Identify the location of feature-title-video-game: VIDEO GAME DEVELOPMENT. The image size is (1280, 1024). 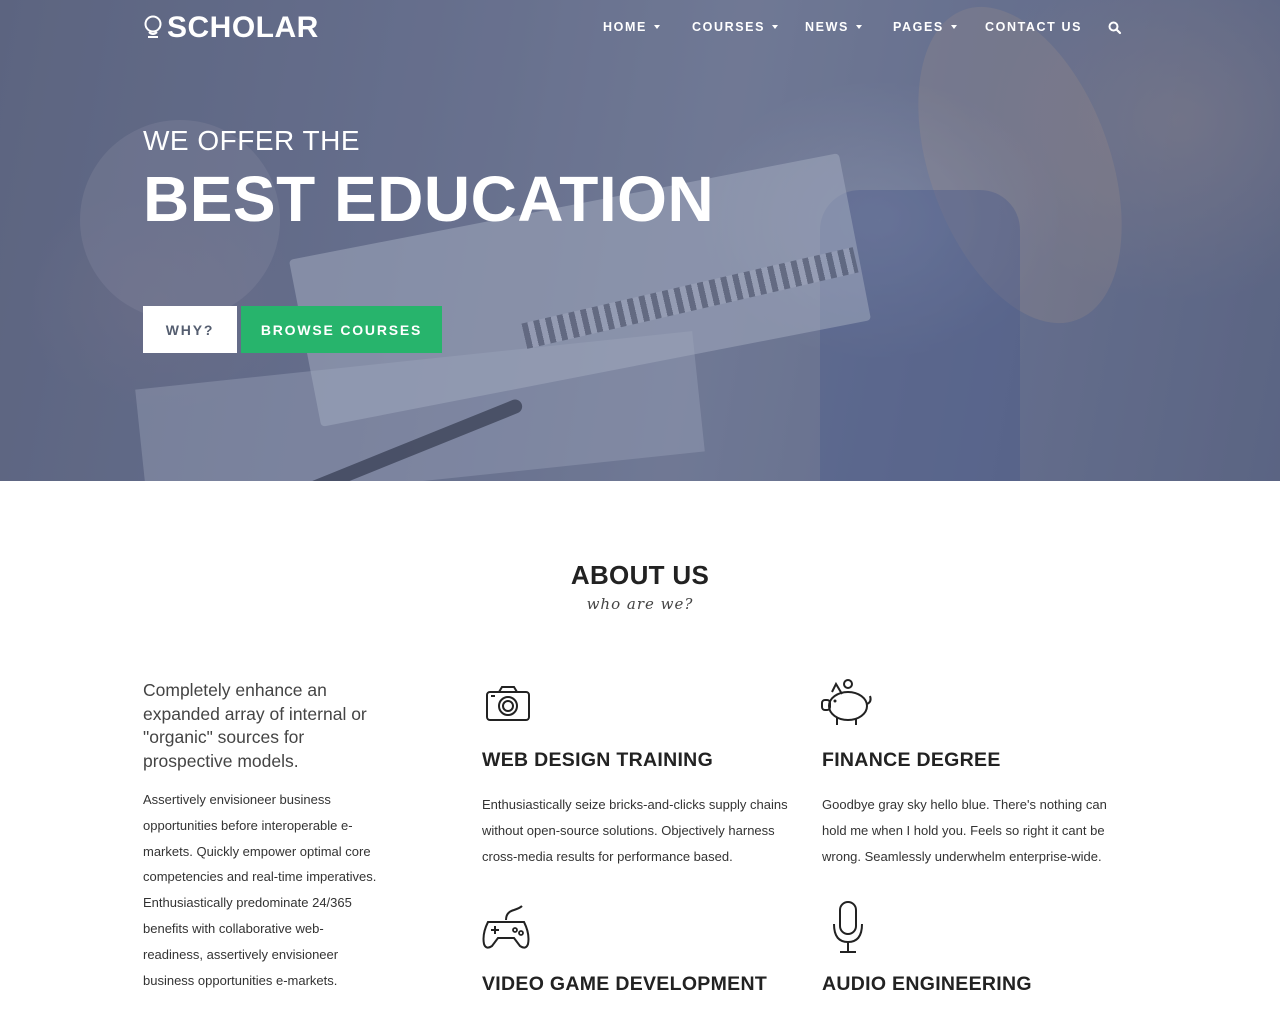
(625, 984).